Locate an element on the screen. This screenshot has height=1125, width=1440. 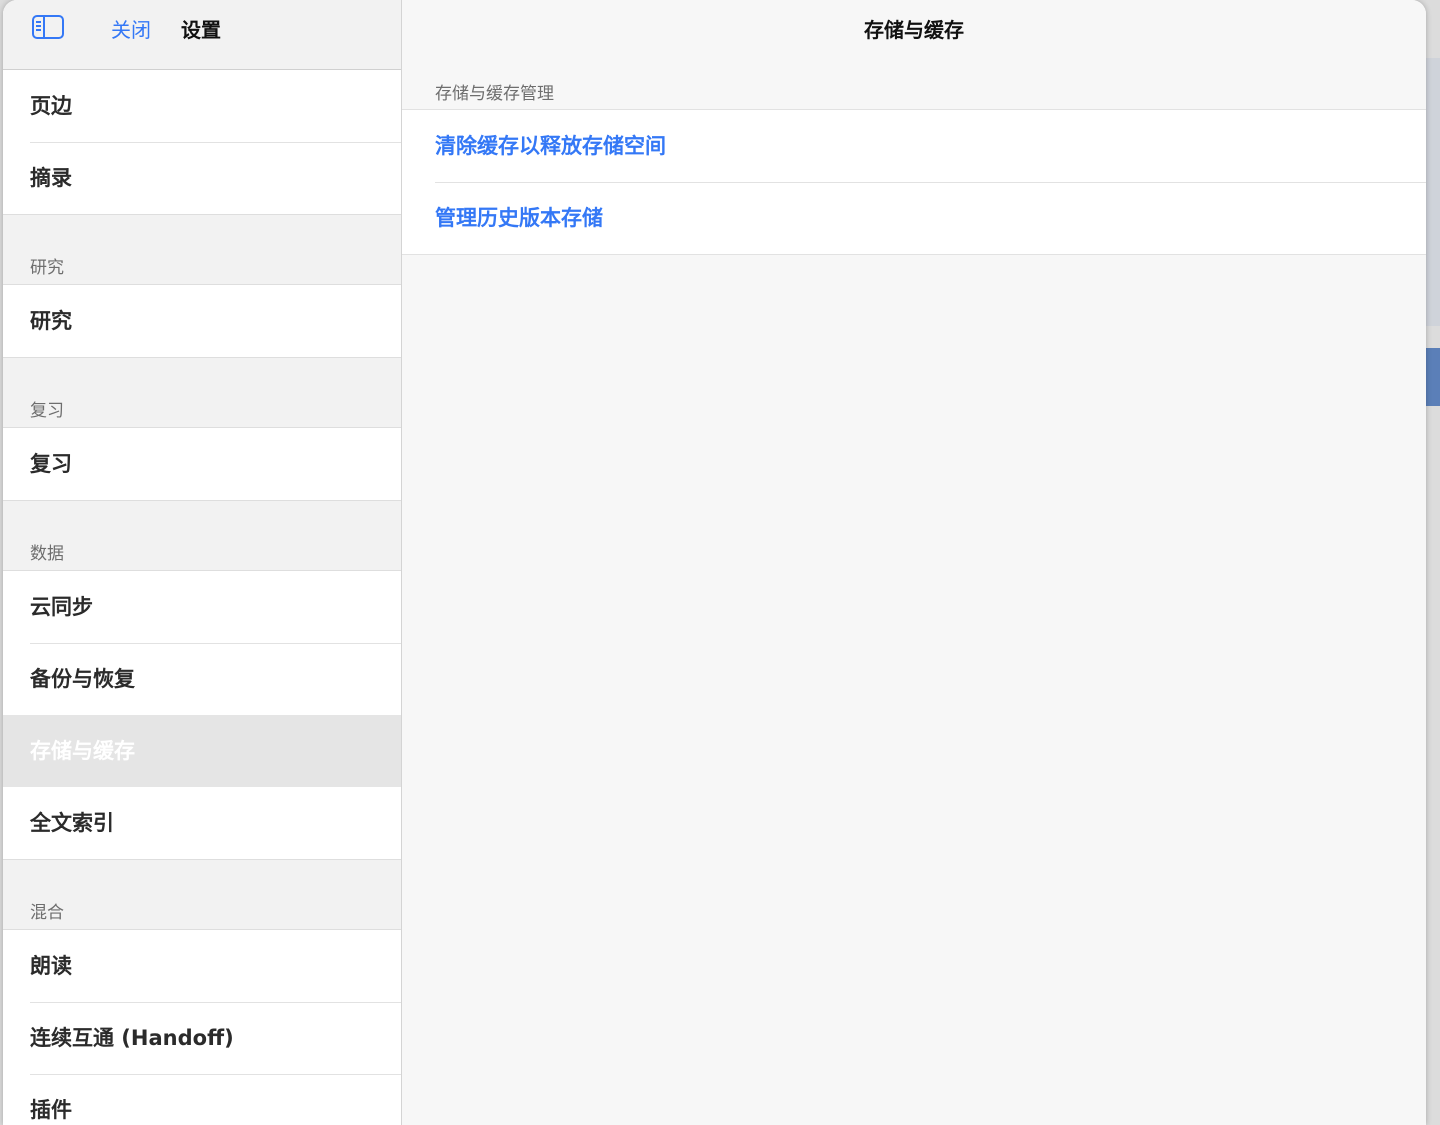
manage-history-storage-button: 管理历史版本存储 is located at coordinates (914, 218).